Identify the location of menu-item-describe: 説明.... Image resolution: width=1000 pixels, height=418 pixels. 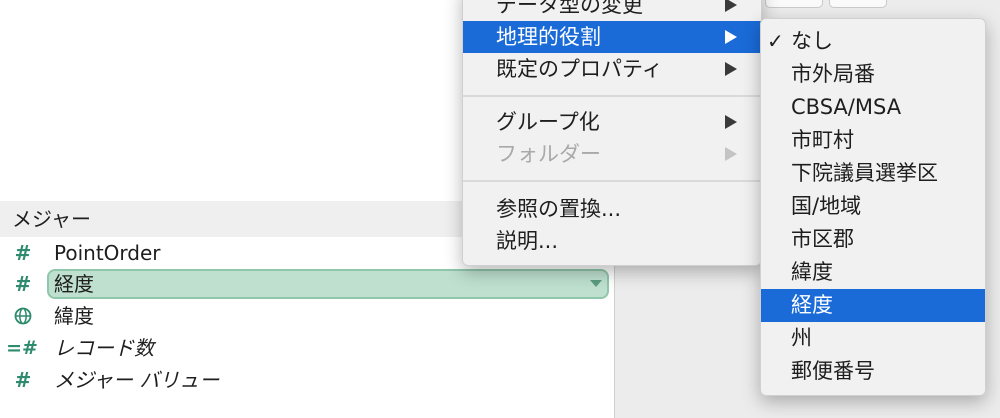
(612, 241).